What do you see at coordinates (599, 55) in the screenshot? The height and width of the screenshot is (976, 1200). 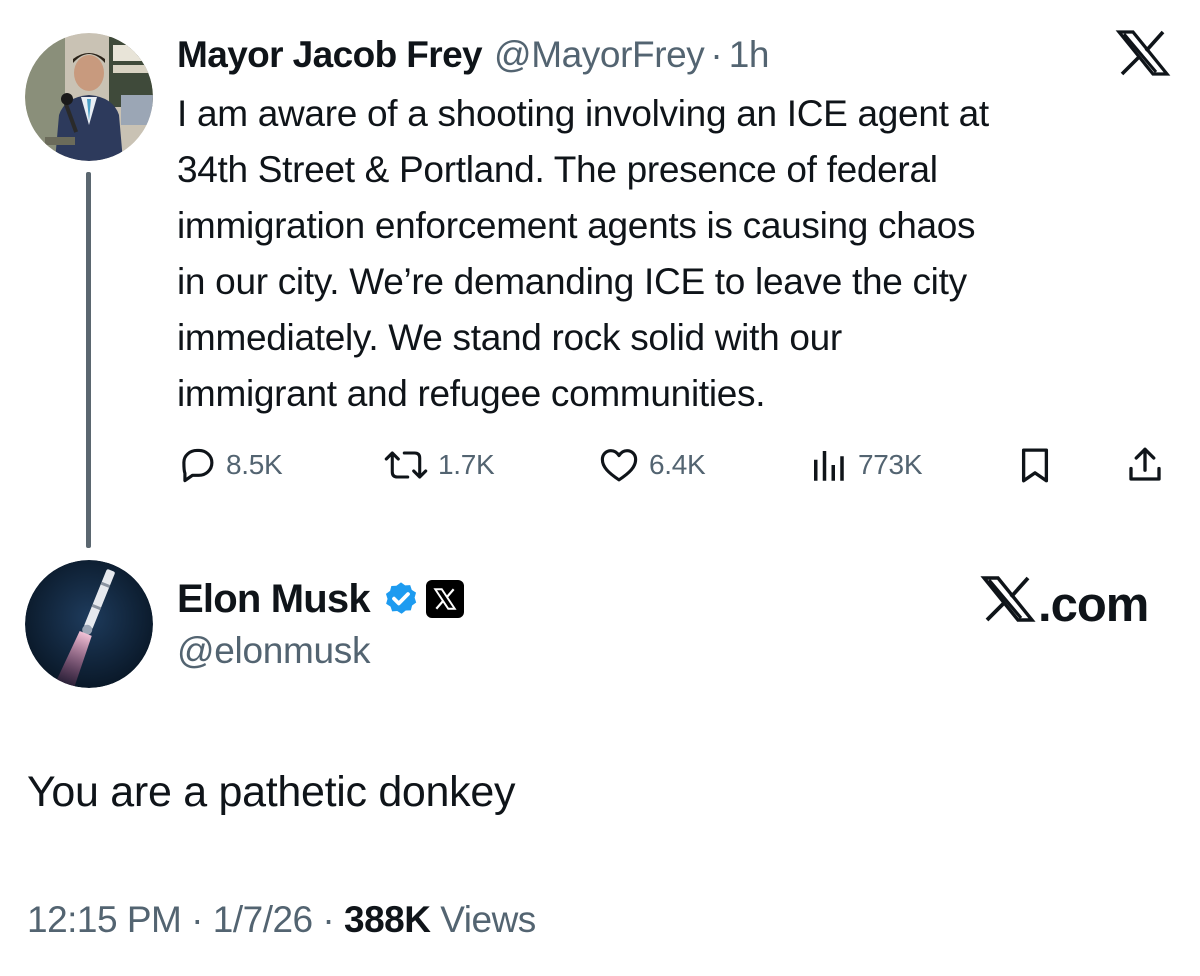 I see `author-handle: @MayorFrey` at bounding box center [599, 55].